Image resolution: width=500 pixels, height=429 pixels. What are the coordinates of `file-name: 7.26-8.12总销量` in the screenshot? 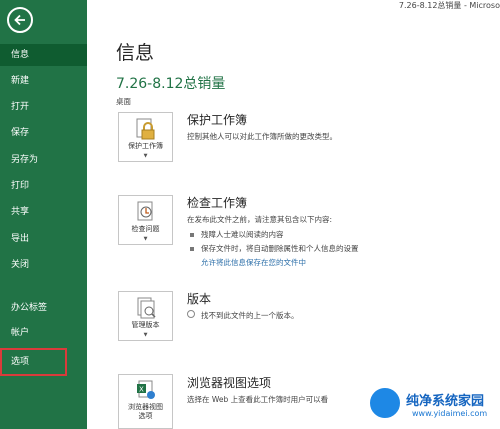 It's located at (171, 84).